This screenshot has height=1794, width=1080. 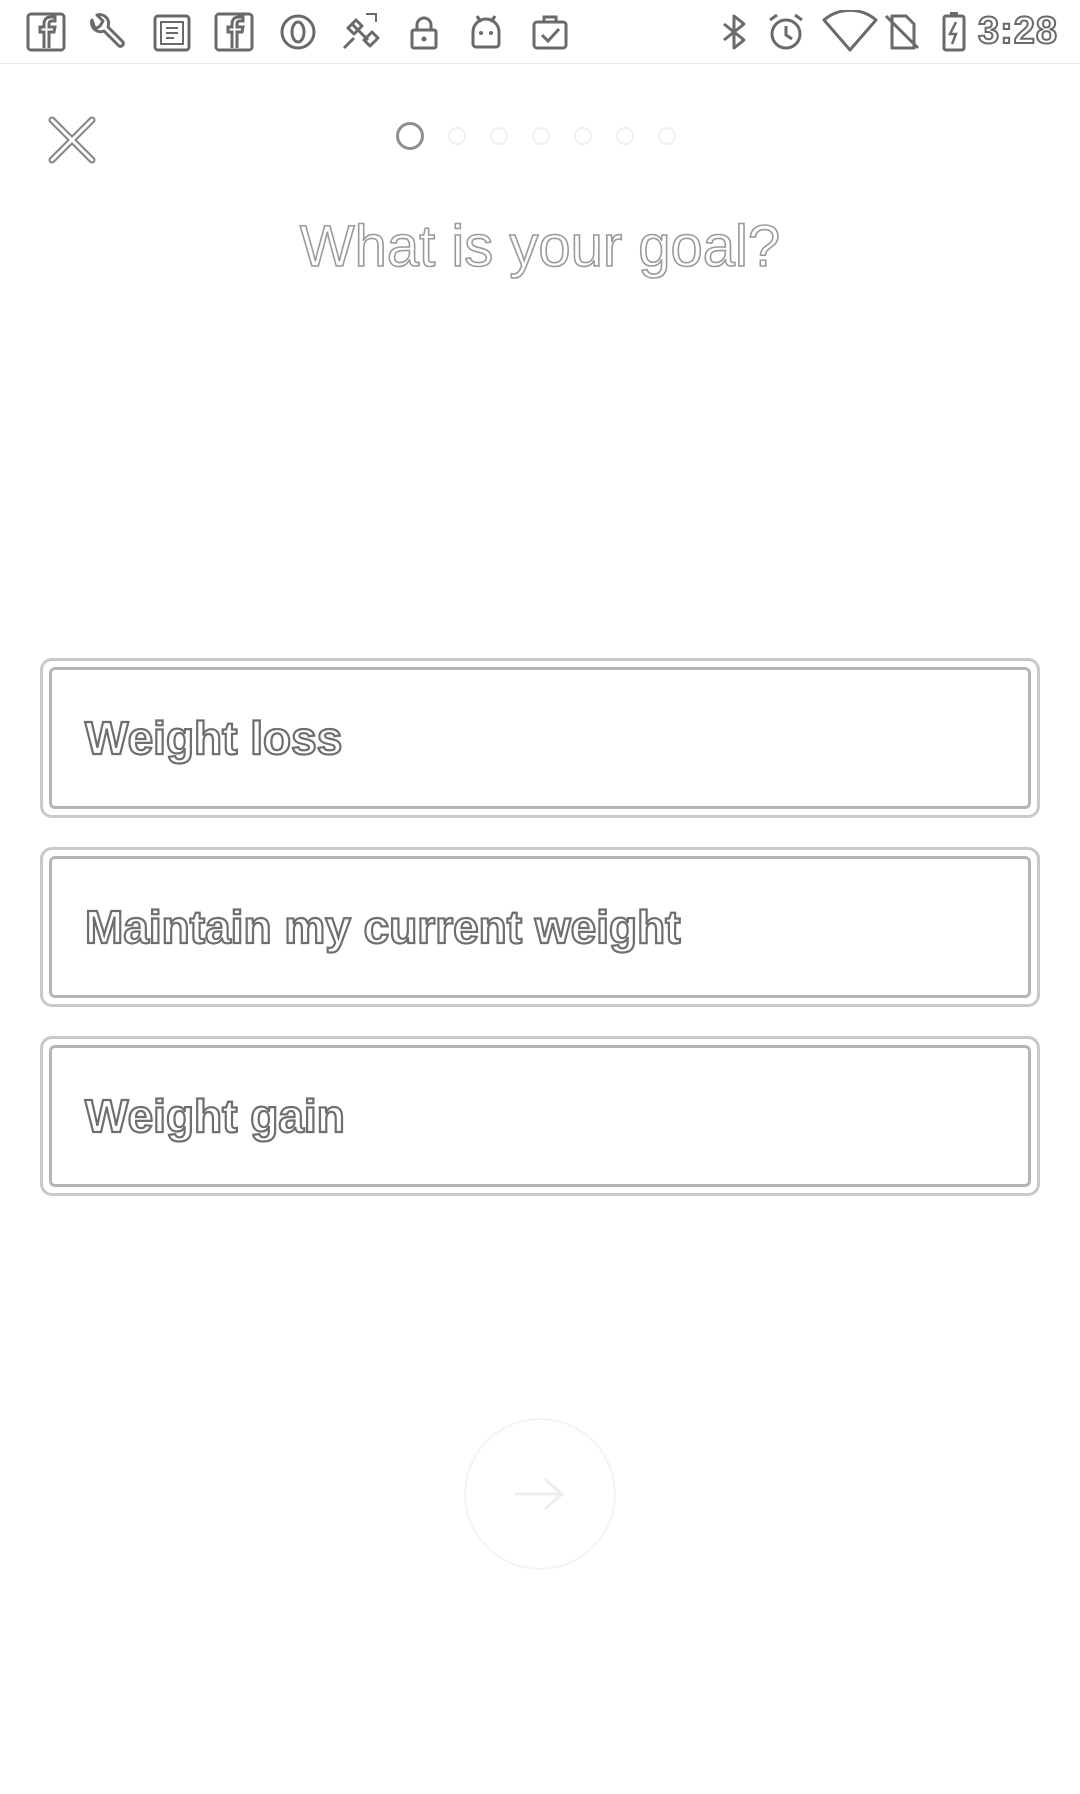 I want to click on option-label: Weight loss, so click(x=213, y=738).